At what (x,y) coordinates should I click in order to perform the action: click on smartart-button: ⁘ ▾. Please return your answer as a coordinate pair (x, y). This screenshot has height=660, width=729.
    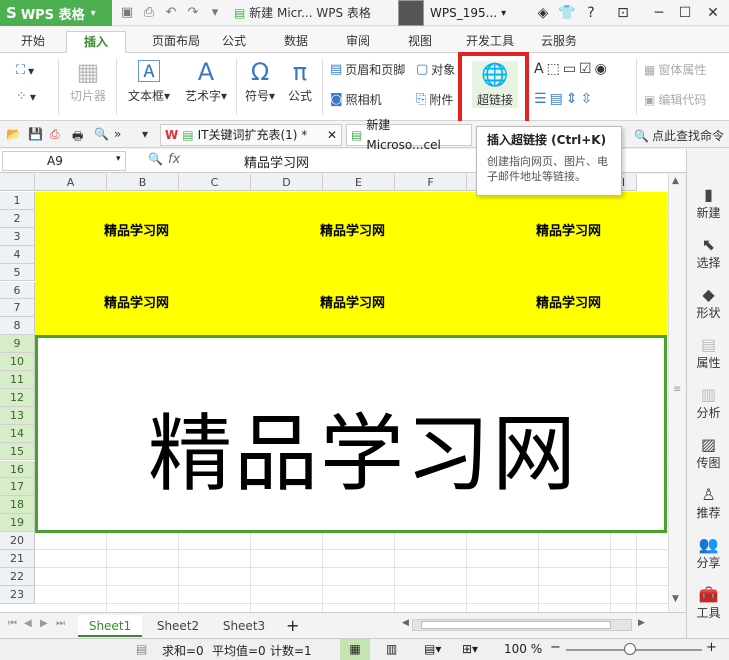
    Looking at the image, I should click on (26, 96).